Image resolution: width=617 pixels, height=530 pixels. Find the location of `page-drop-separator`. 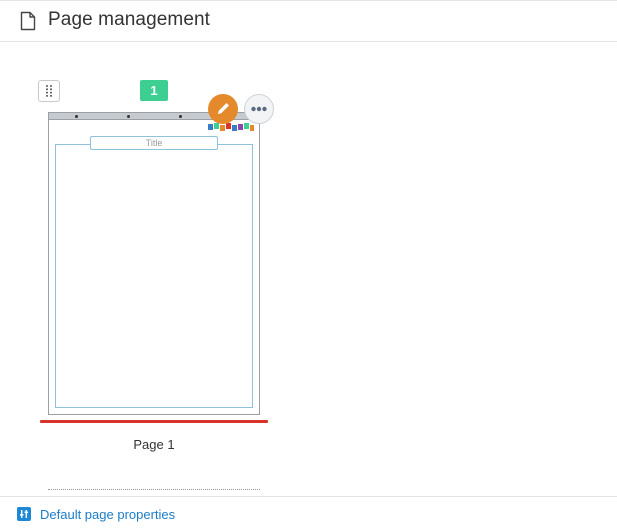

page-drop-separator is located at coordinates (154, 489).